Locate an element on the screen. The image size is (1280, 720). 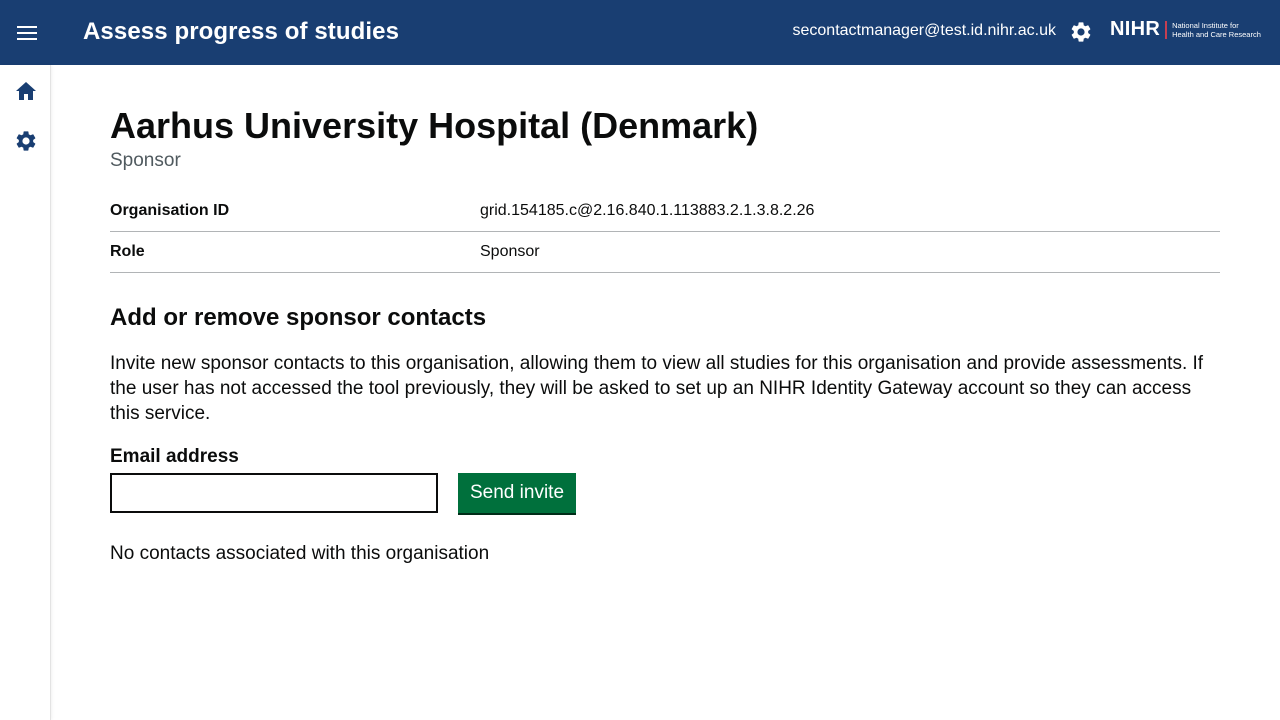
page-caption: Sponsor is located at coordinates (145, 160).